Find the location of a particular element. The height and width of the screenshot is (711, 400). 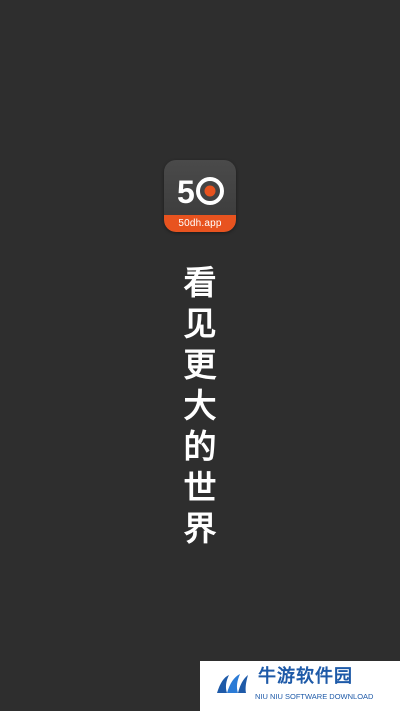

app-logo: 5 is located at coordinates (200, 191).